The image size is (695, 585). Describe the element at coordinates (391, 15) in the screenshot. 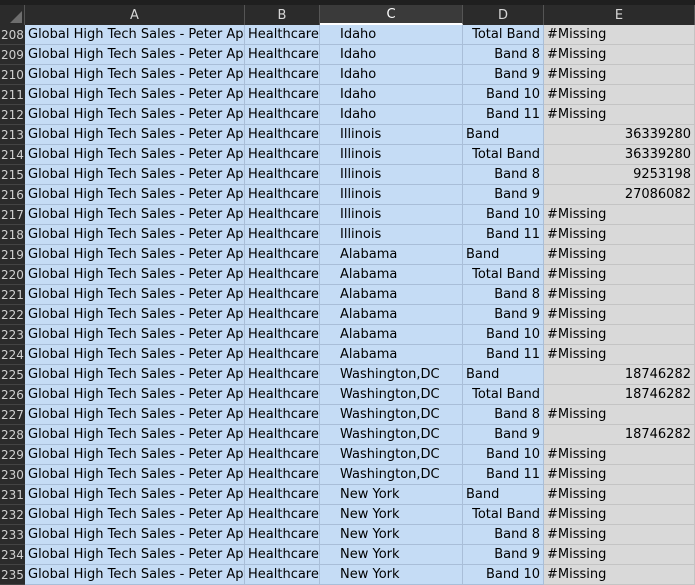

I see `column-header-c: C` at that location.